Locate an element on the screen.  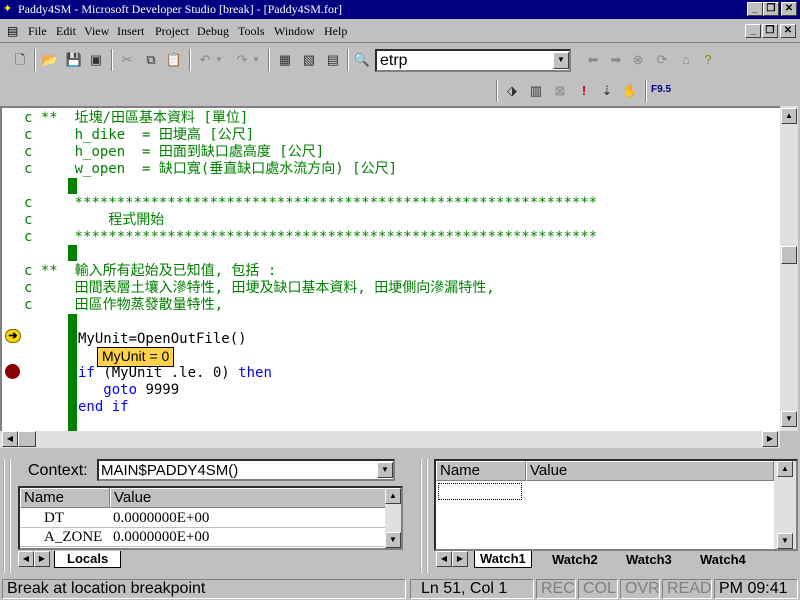
variables-tabstrip: ◀ ▶ Locals is located at coordinates (210, 560).